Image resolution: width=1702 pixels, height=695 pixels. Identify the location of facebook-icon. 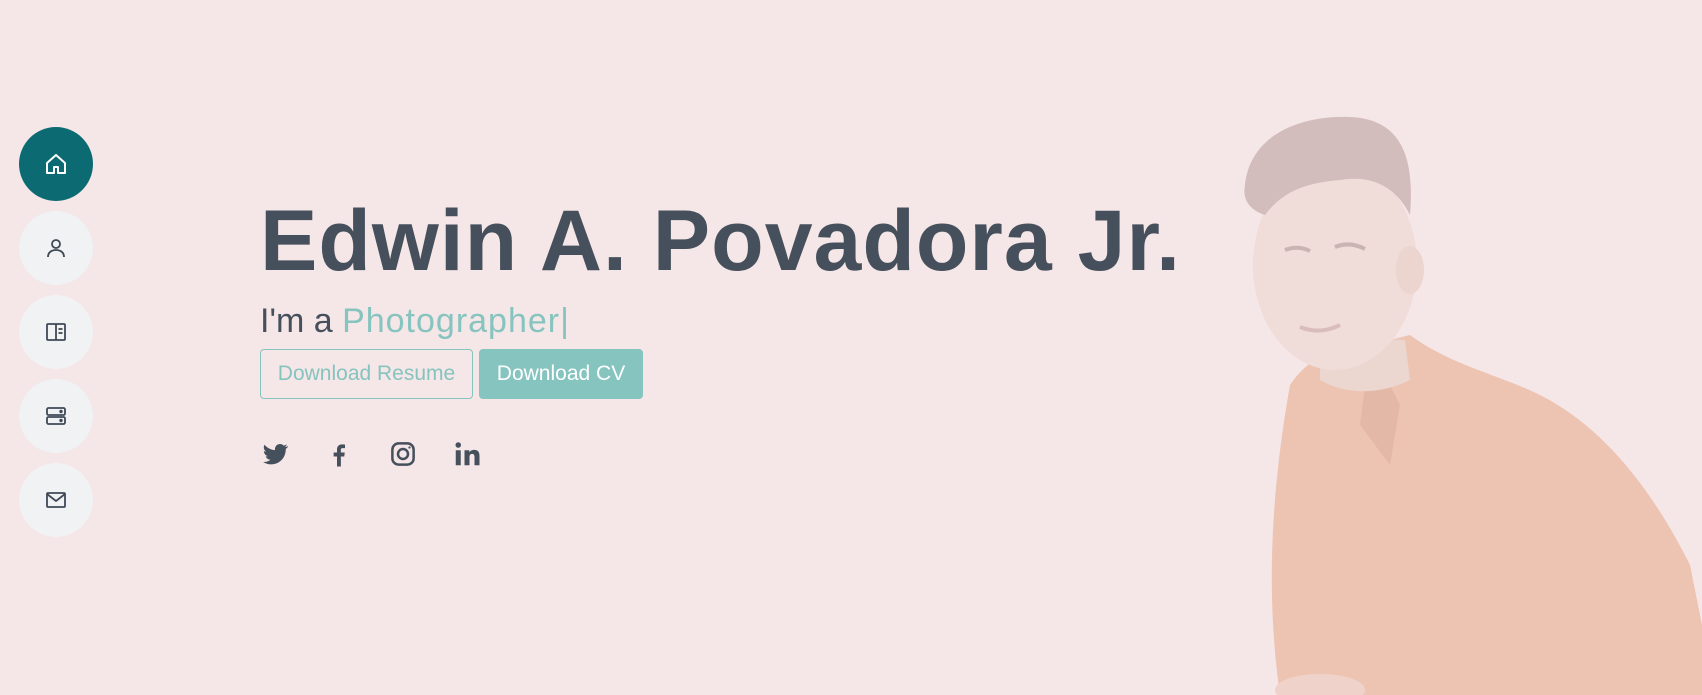
(339, 455).